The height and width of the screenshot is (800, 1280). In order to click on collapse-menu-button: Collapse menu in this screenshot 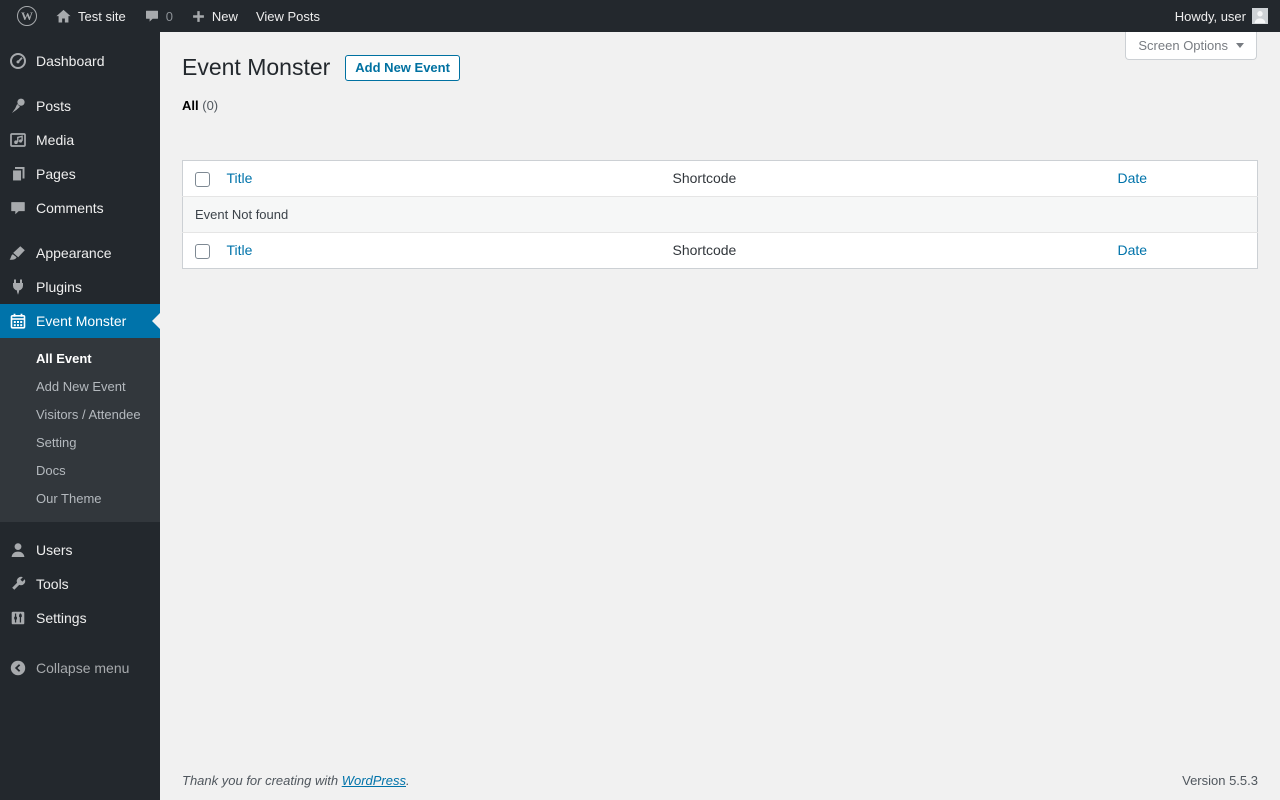, I will do `click(80, 668)`.